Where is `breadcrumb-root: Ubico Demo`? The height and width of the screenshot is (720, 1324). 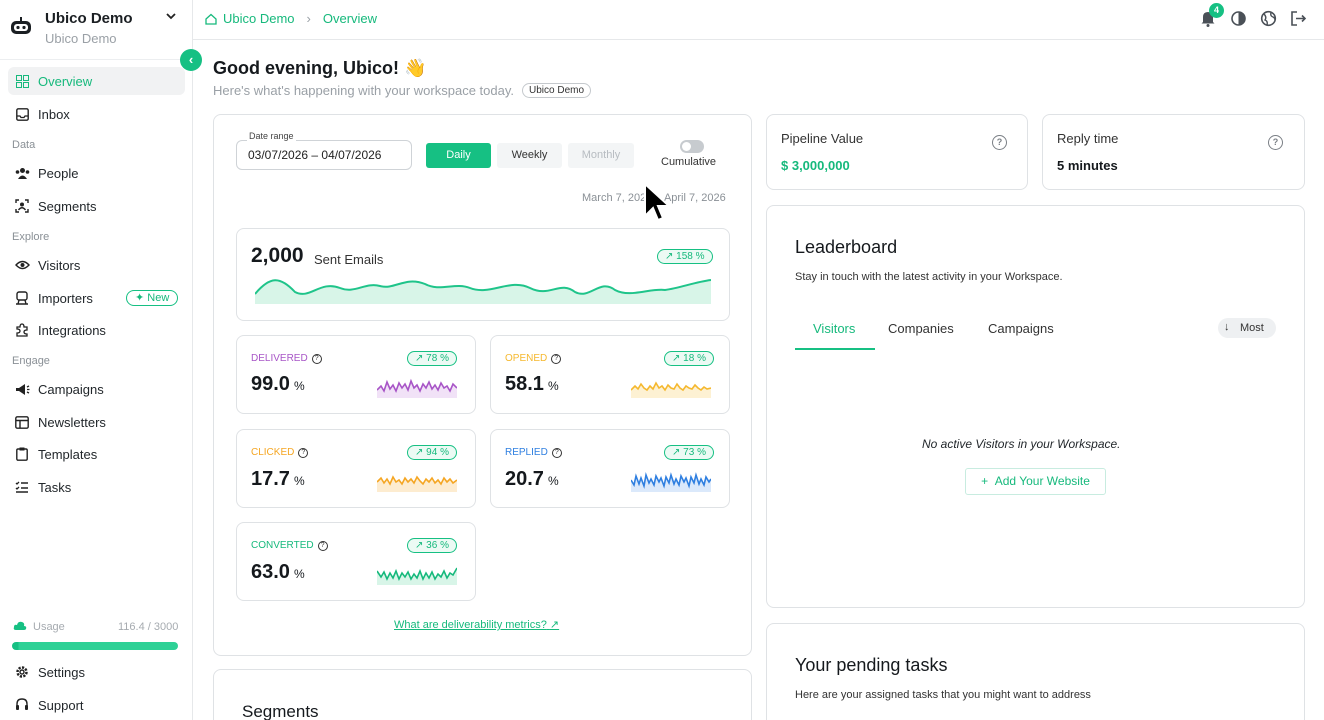 breadcrumb-root: Ubico Demo is located at coordinates (259, 18).